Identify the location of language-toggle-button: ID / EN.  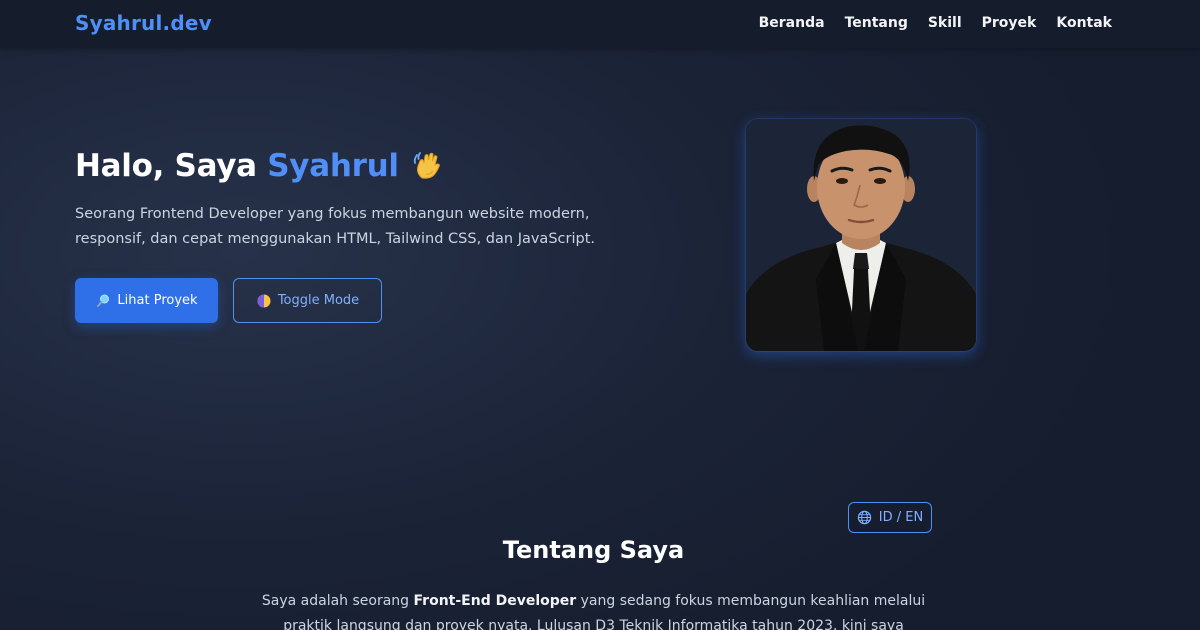
(890, 517).